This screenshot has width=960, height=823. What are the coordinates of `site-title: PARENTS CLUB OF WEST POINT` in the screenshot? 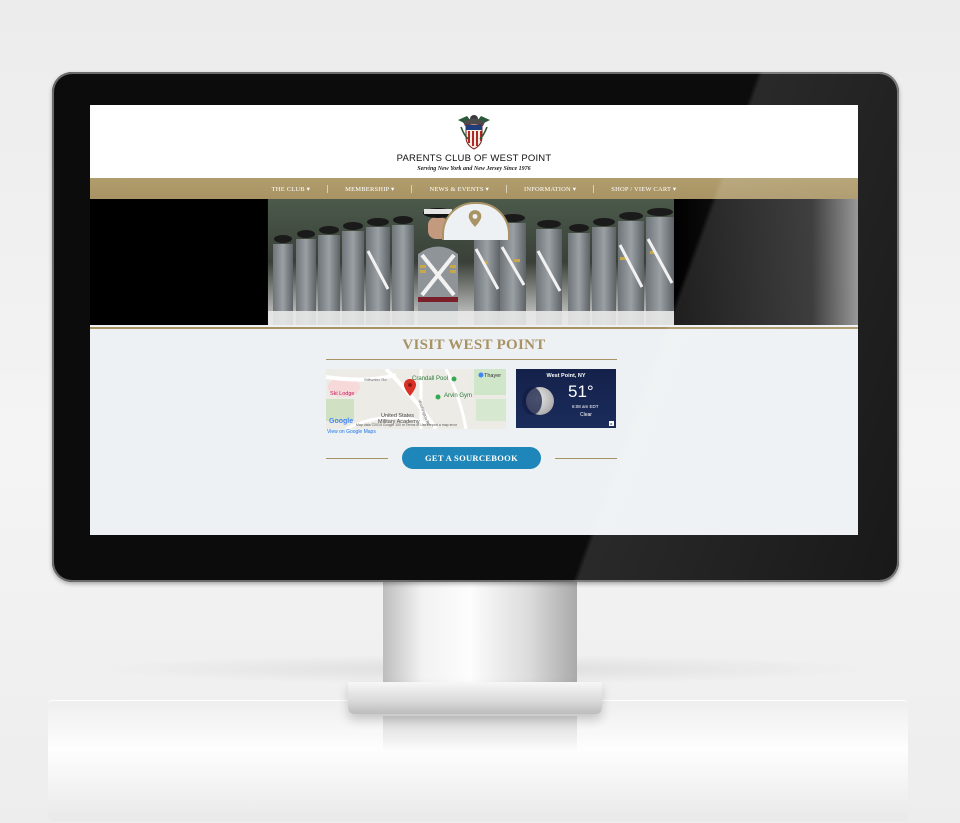 It's located at (474, 158).